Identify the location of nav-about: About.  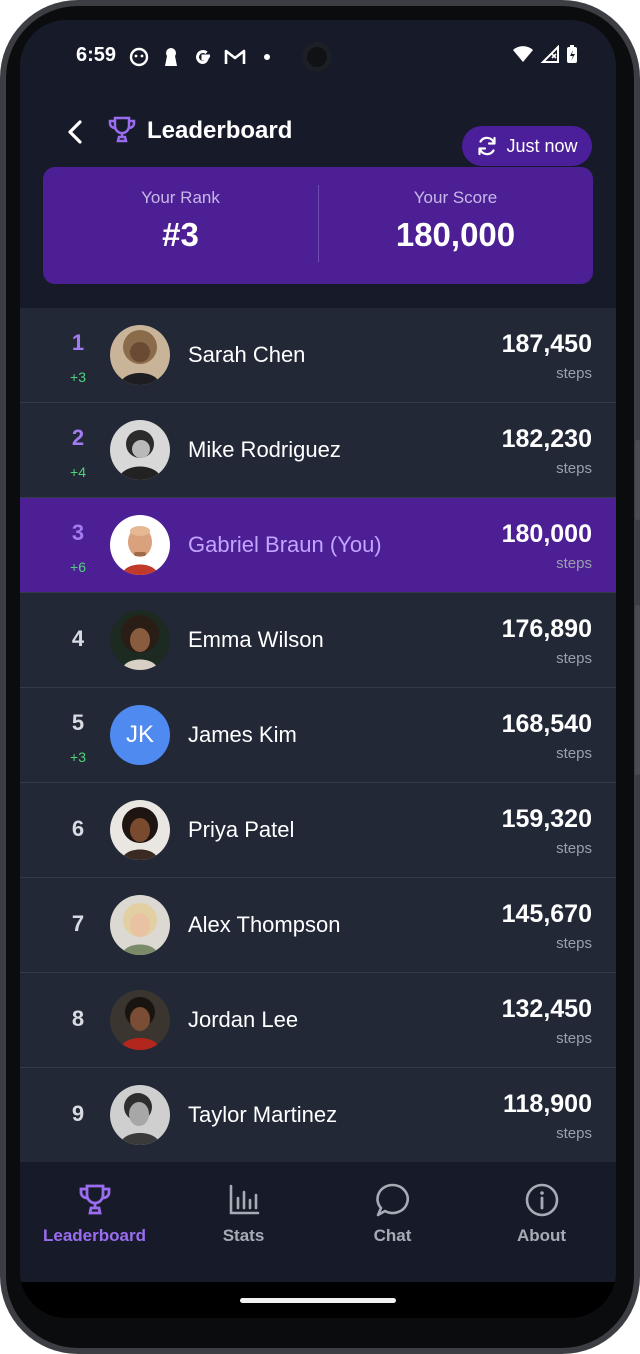
(541, 1214).